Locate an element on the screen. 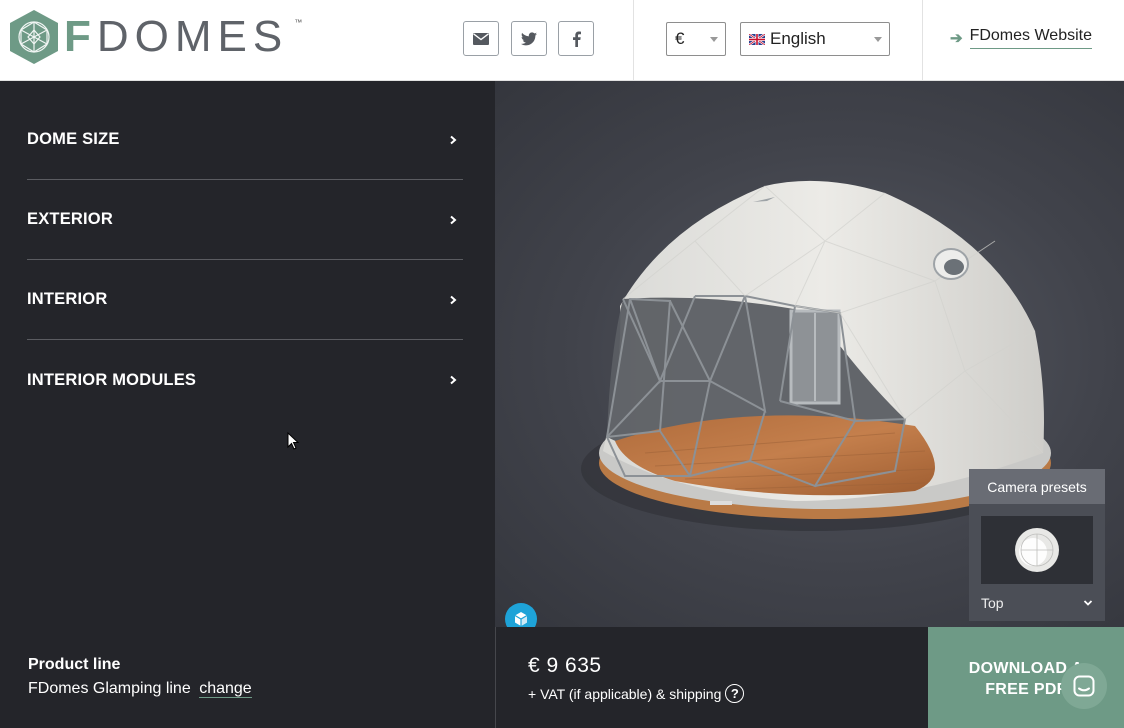 The width and height of the screenshot is (1124, 728). camera-preset-thumbnail is located at coordinates (1037, 550).